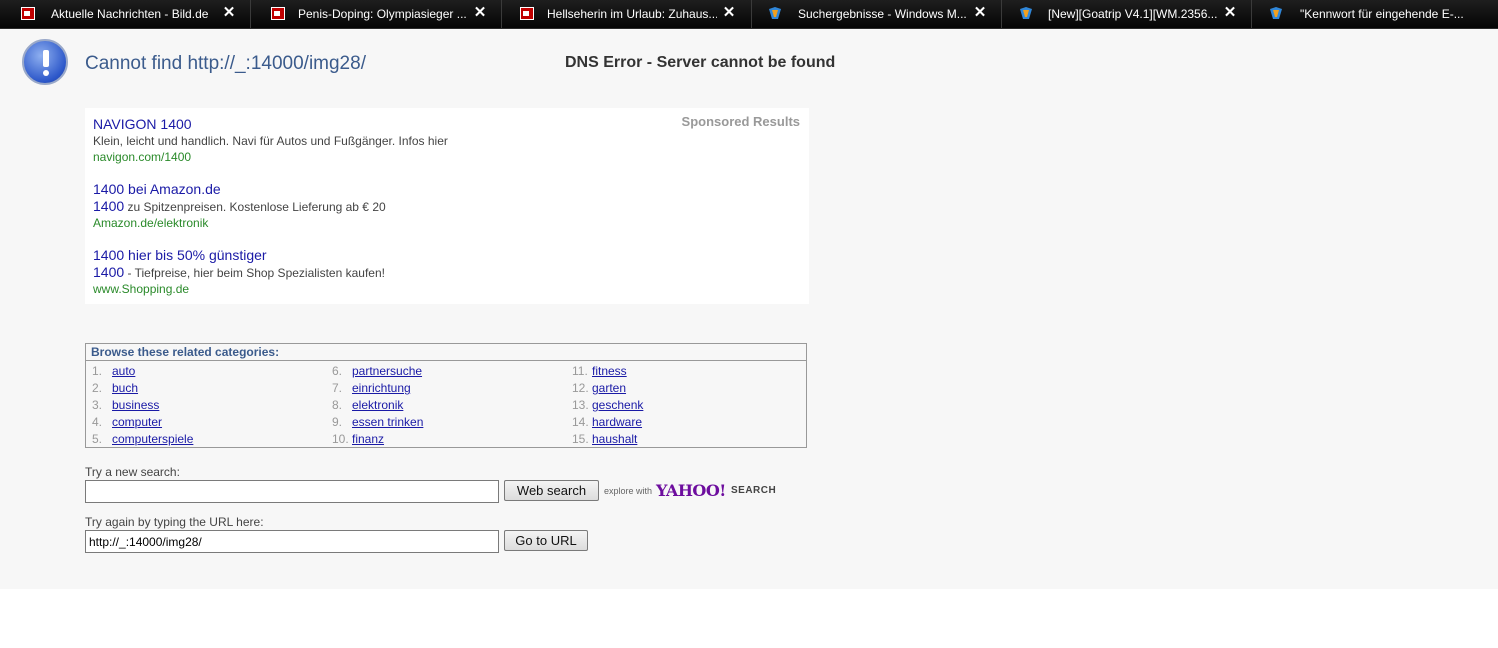  I want to click on category-link: auto, so click(123, 371).